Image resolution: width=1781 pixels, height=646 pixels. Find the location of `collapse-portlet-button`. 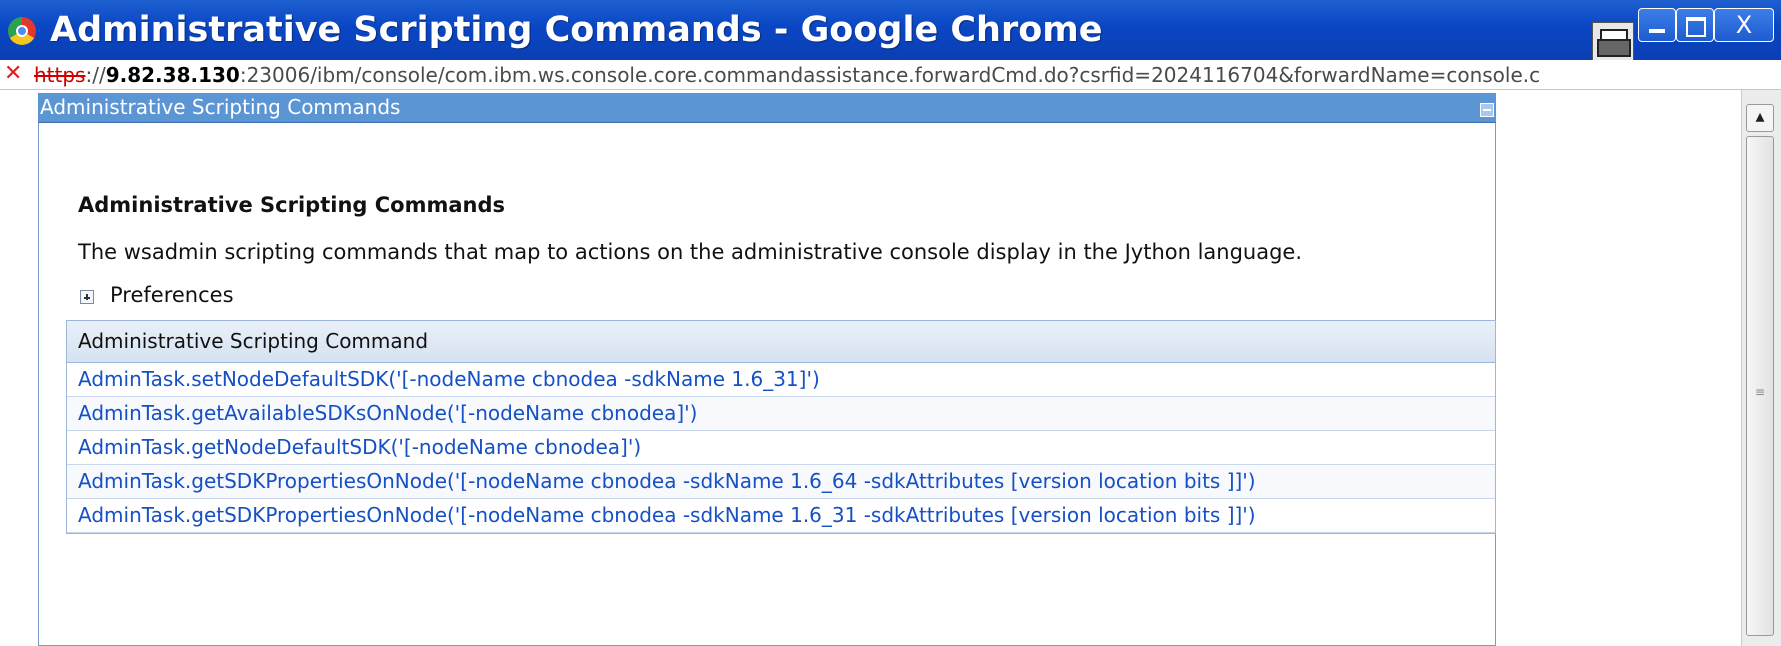

collapse-portlet-button is located at coordinates (1487, 110).